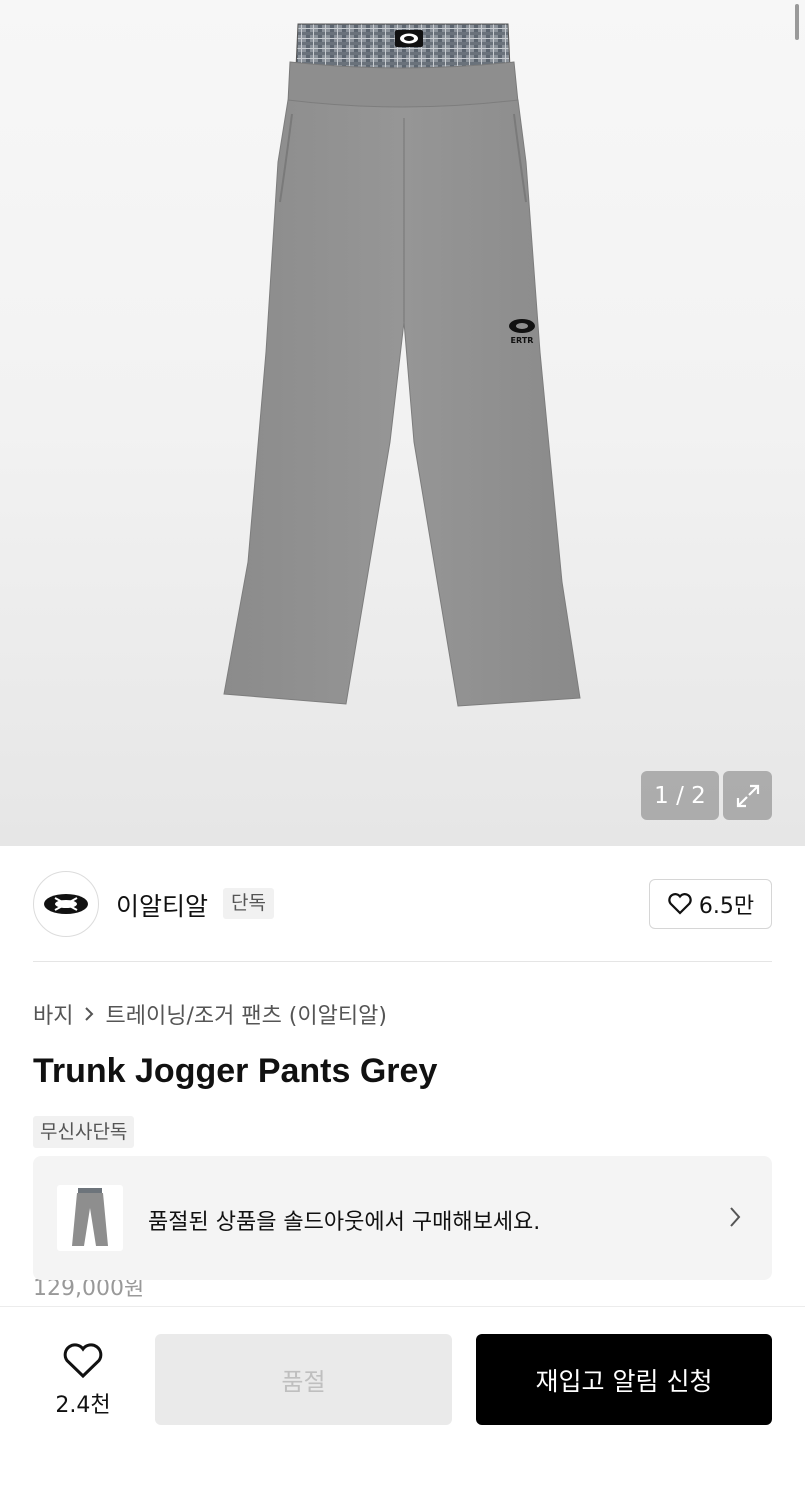 Image resolution: width=805 pixels, height=1500 pixels. What do you see at coordinates (248, 903) in the screenshot?
I see `exclusive-tag: 단독` at bounding box center [248, 903].